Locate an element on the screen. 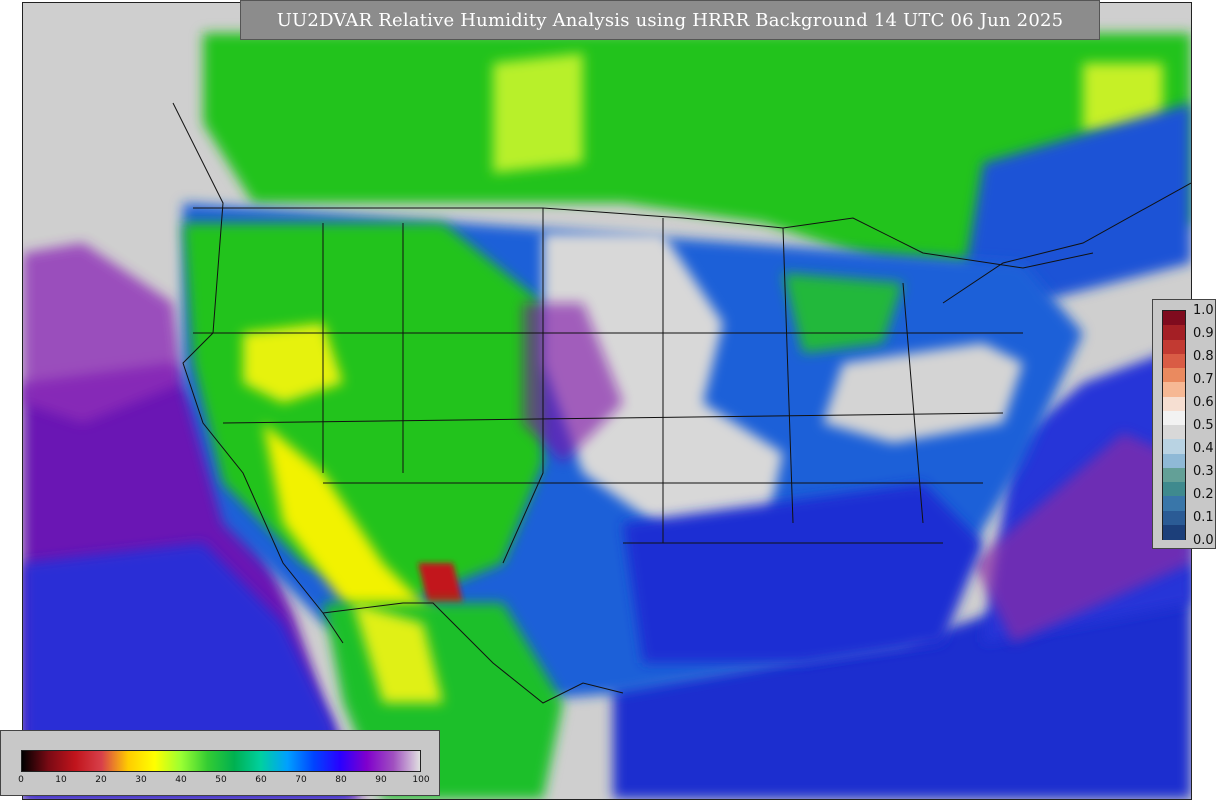 This screenshot has height=800, width=1216. legend-tick-label: 0 is located at coordinates (21, 780).